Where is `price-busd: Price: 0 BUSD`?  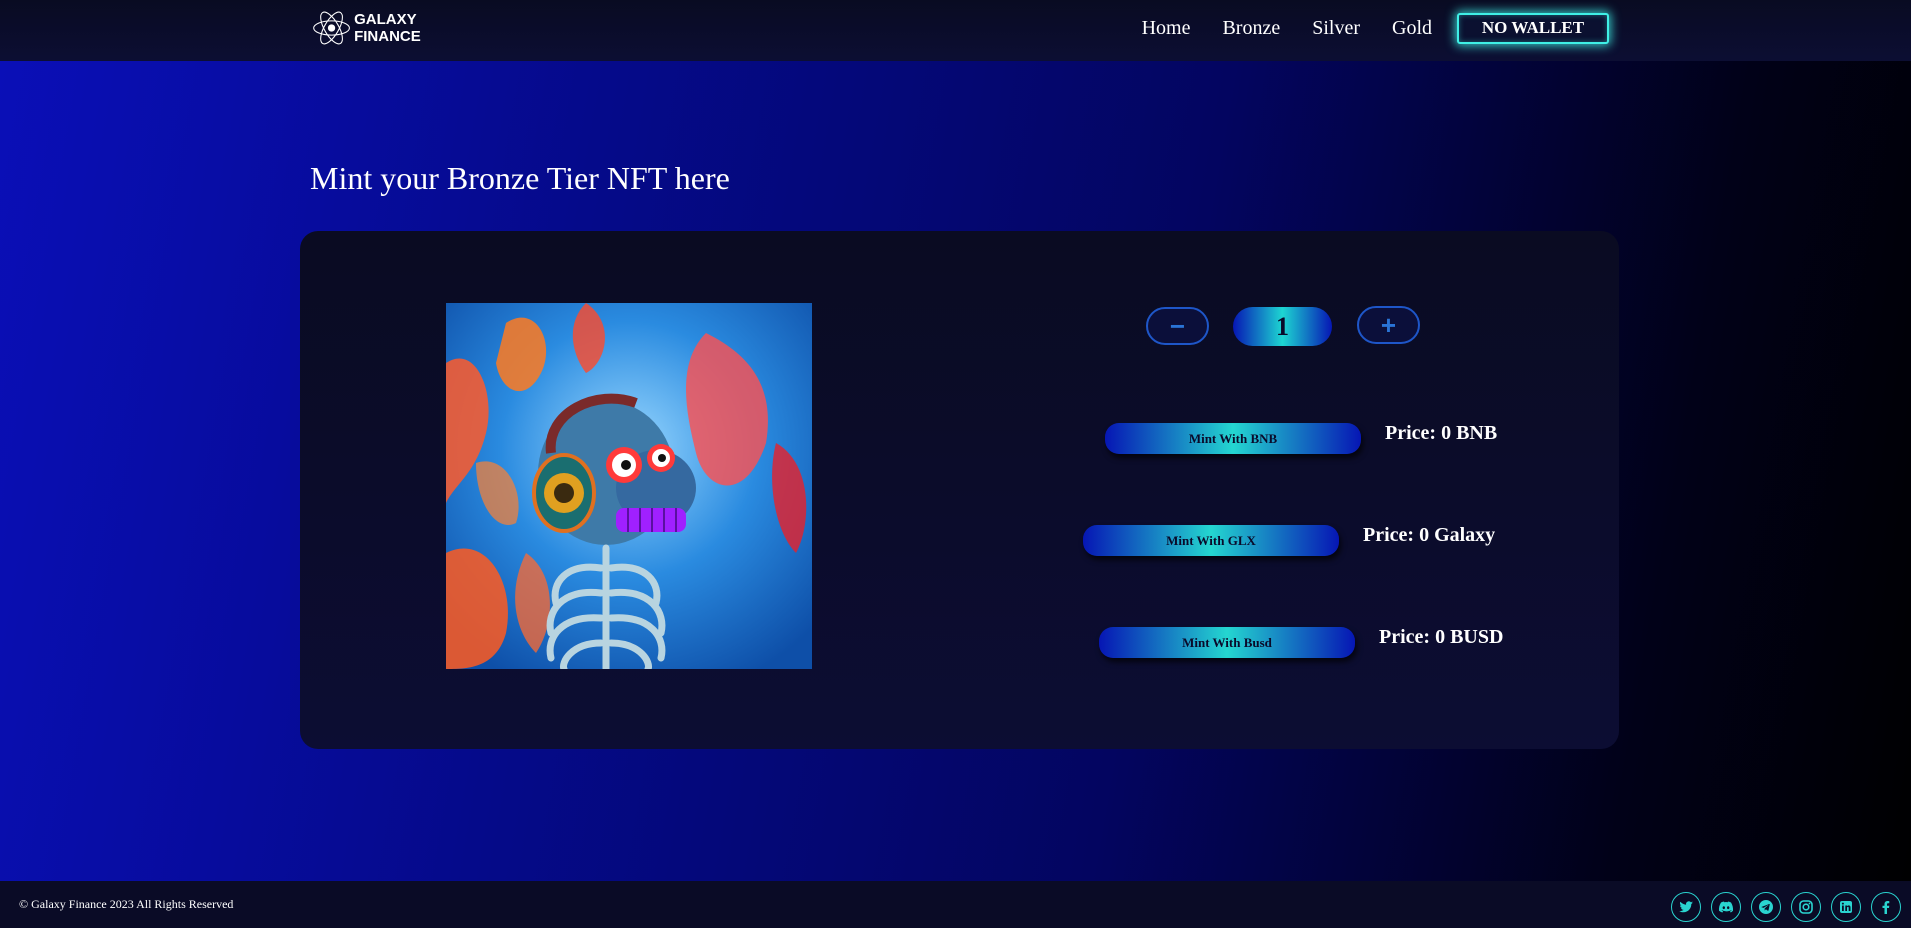 price-busd: Price: 0 BUSD is located at coordinates (1441, 637).